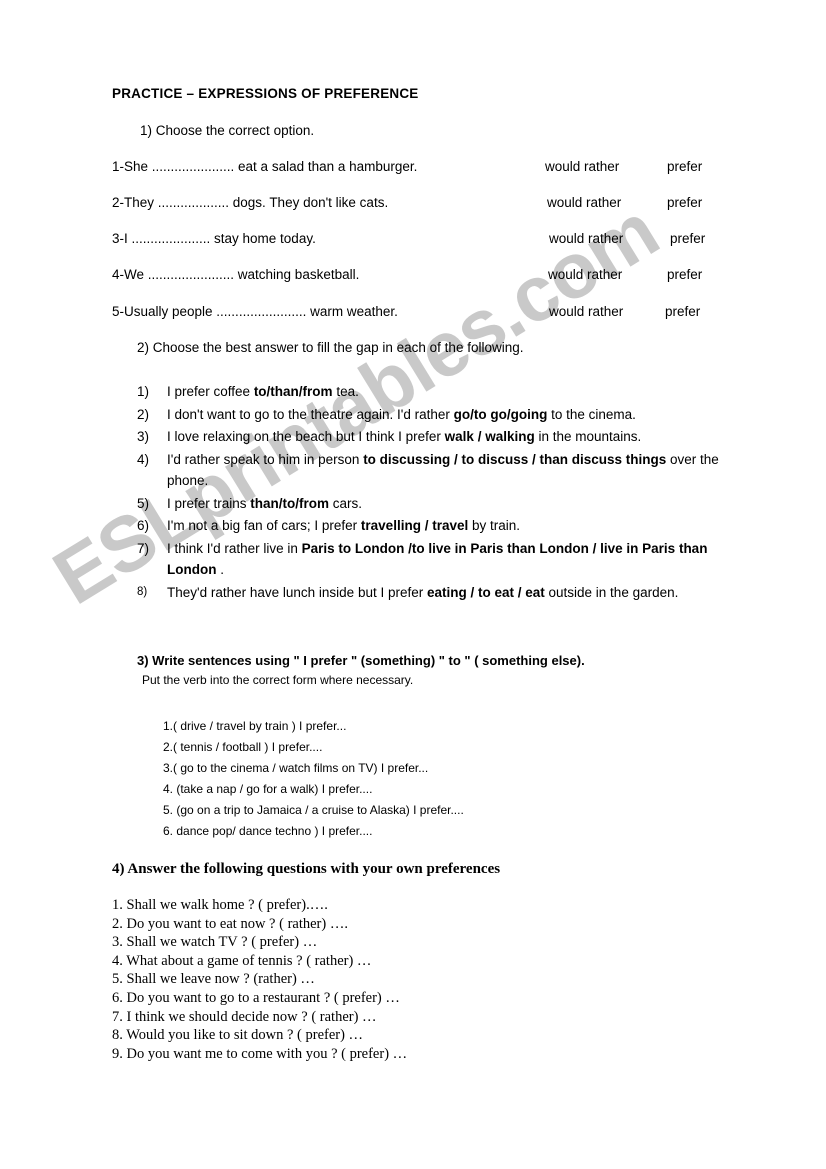 The image size is (826, 1169). Describe the element at coordinates (230, 923) in the screenshot. I see `list-item: 2. Do you want to eat now ? ( rather) ….` at that location.